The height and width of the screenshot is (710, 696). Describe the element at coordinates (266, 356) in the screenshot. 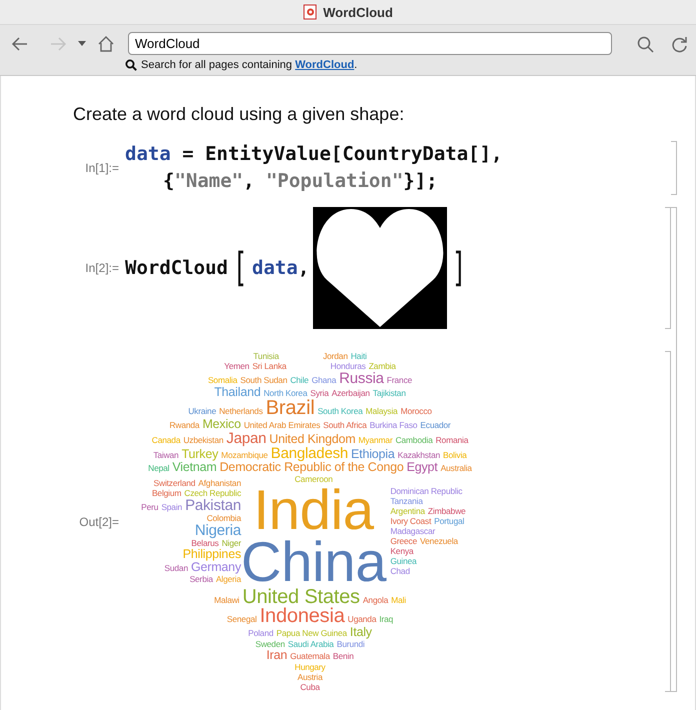

I see `word: Tunisia` at that location.